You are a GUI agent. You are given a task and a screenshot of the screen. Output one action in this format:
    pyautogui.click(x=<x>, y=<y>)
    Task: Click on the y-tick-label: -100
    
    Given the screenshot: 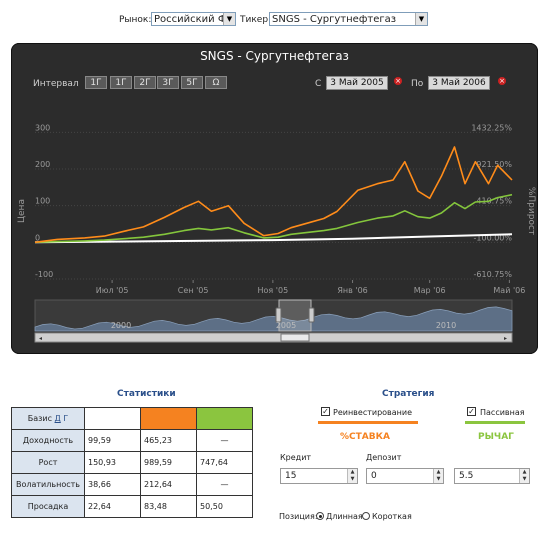 What is the action you would take?
    pyautogui.click(x=44, y=274)
    